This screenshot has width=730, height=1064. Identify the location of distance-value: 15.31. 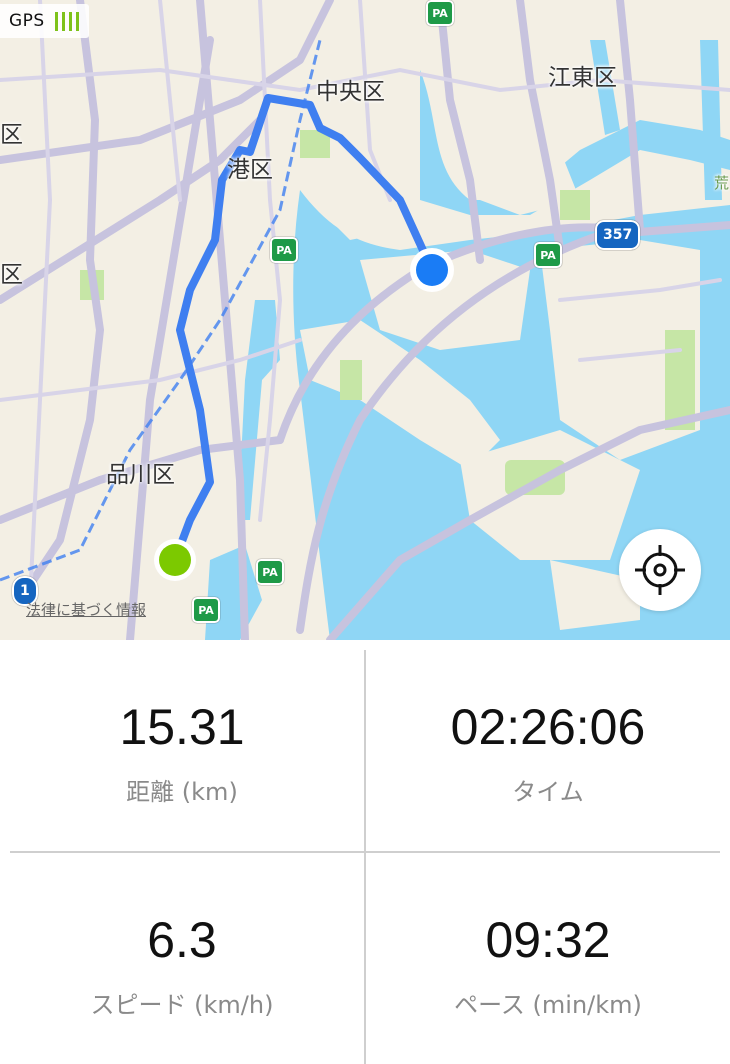
(182, 727).